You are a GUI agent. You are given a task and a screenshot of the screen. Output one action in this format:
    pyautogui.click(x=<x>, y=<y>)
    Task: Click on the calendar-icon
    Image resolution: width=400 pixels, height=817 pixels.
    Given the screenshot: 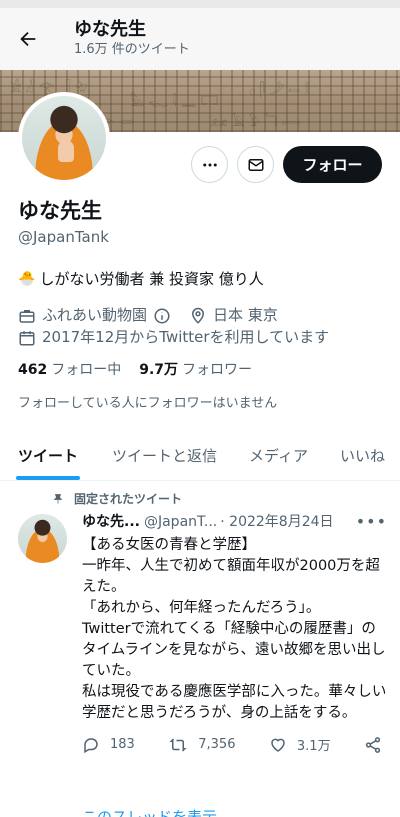 What is the action you would take?
    pyautogui.click(x=27, y=337)
    